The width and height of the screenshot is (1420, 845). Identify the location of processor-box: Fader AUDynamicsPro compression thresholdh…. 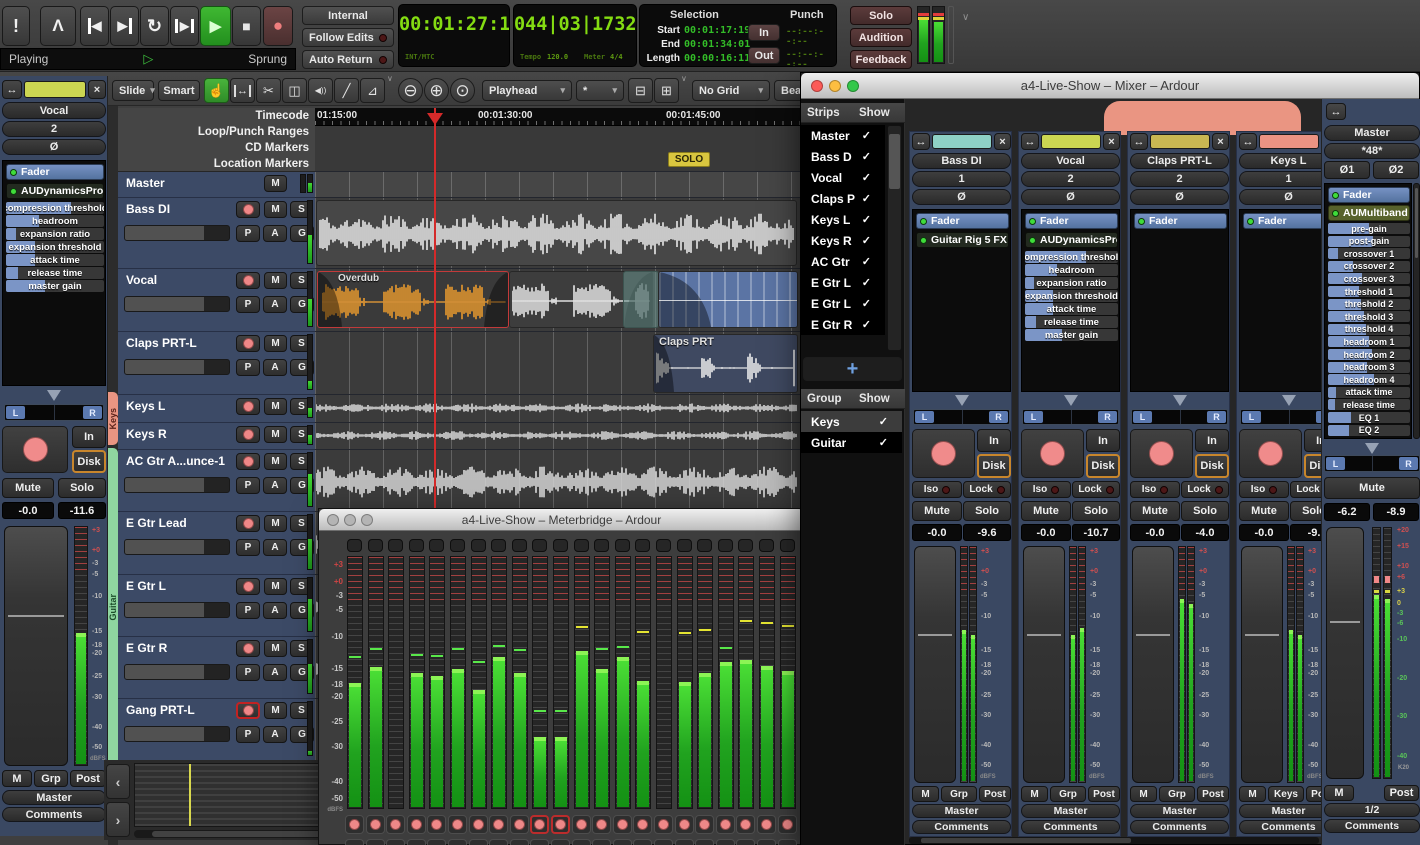
(1070, 300).